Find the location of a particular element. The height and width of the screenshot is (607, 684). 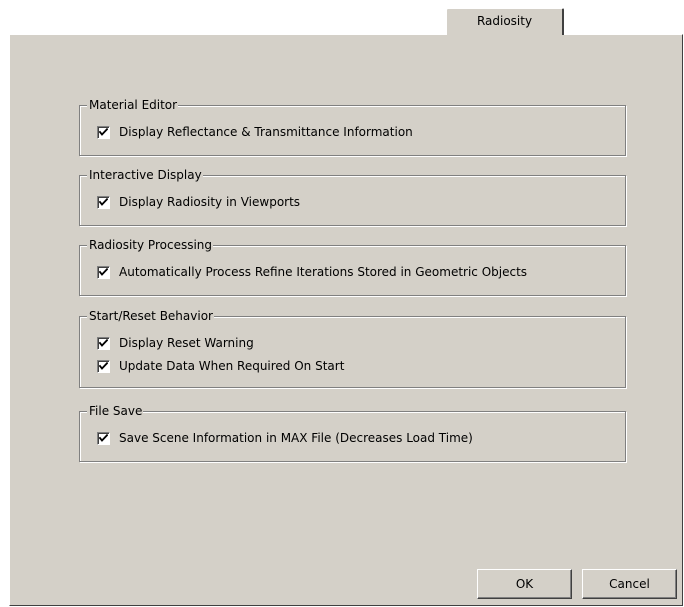

checkbox-label-display-reset-warning: Display Reset Warning is located at coordinates (186, 343).